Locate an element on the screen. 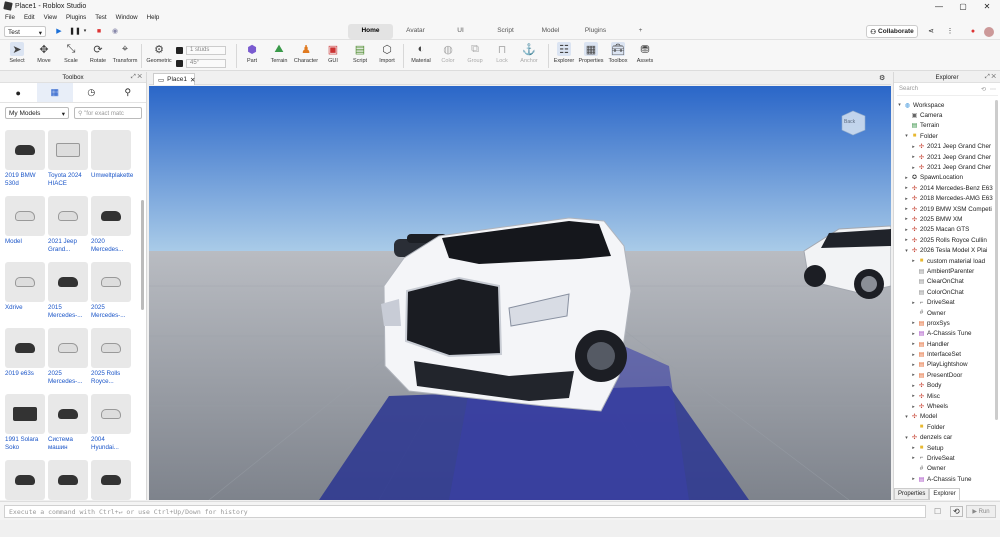 The image size is (1000, 537). model-card: Toyota 2024 HIACE is located at coordinates (68, 159).